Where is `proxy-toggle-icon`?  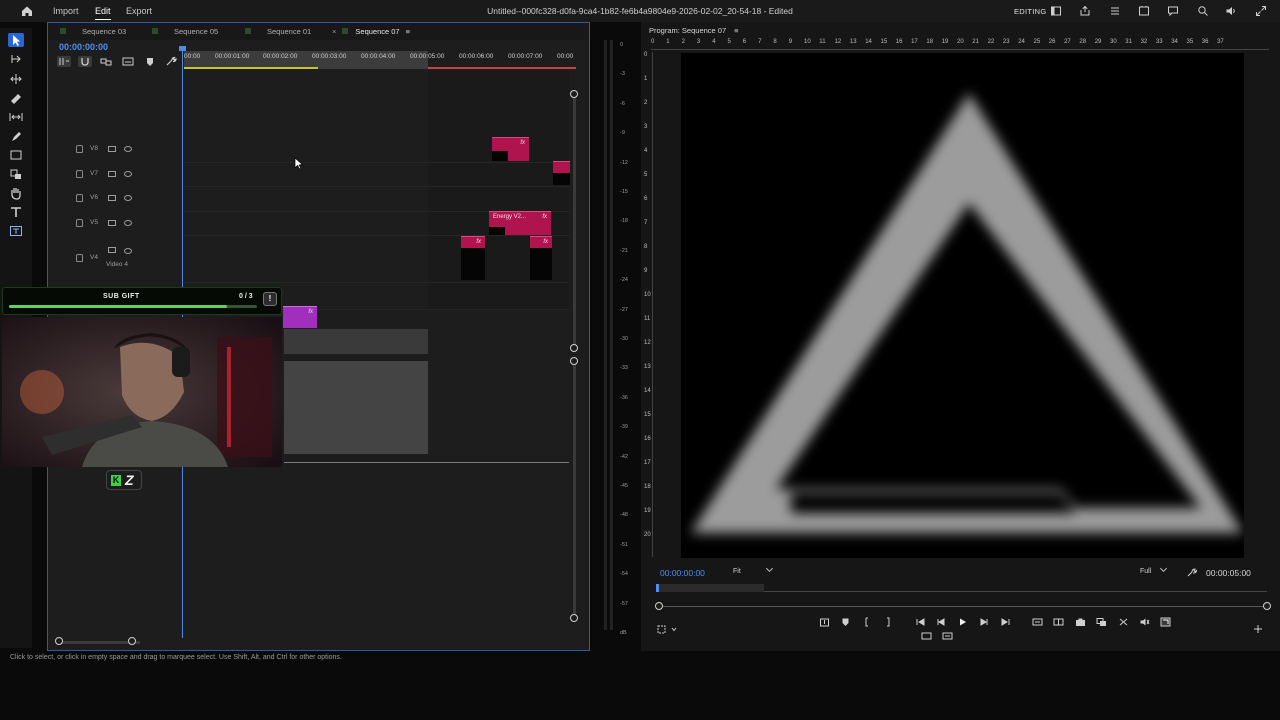 proxy-toggle-icon is located at coordinates (947, 636).